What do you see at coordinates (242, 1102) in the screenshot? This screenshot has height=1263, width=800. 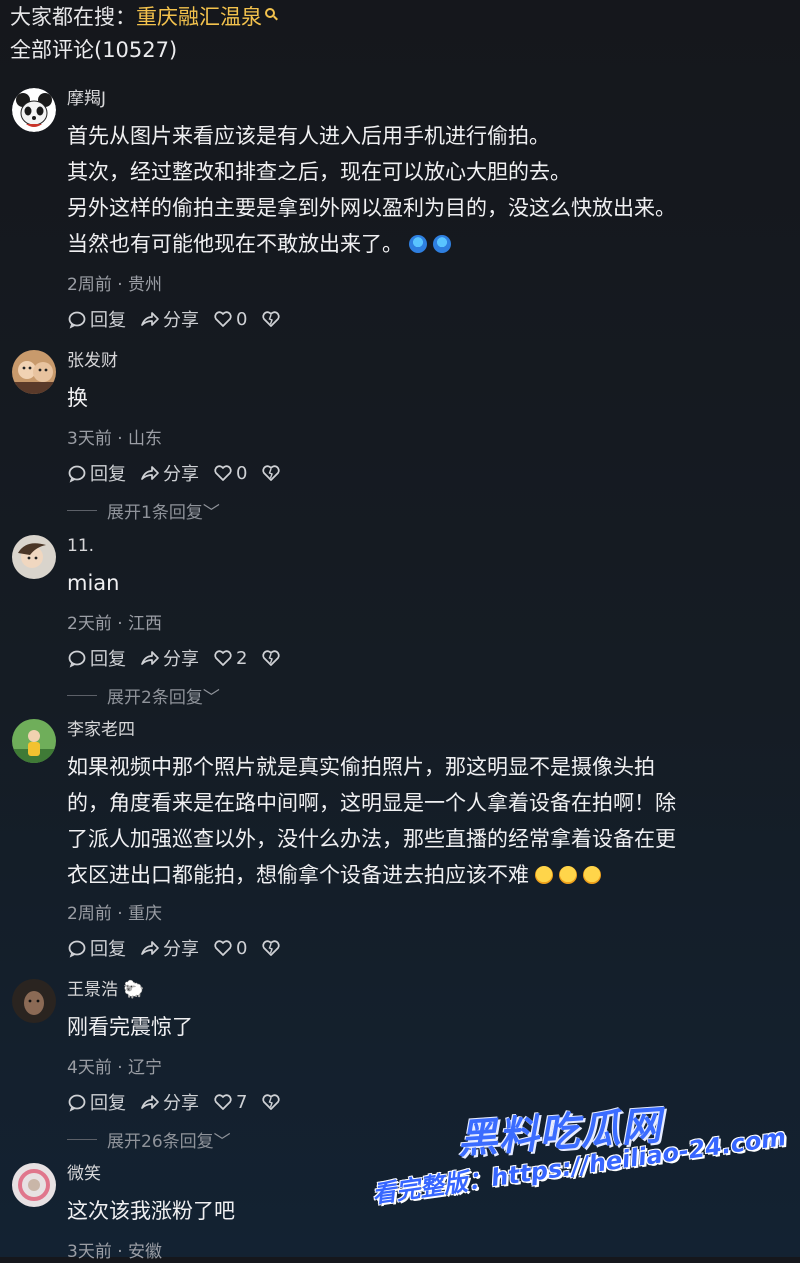 I see `like-count: 7` at bounding box center [242, 1102].